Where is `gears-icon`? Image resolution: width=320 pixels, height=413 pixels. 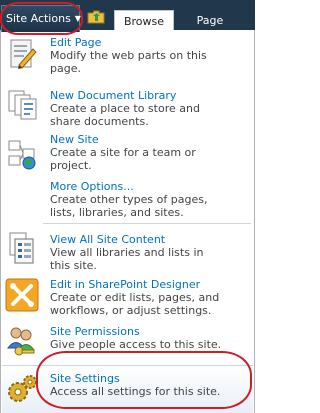
gears-icon is located at coordinates (22, 388).